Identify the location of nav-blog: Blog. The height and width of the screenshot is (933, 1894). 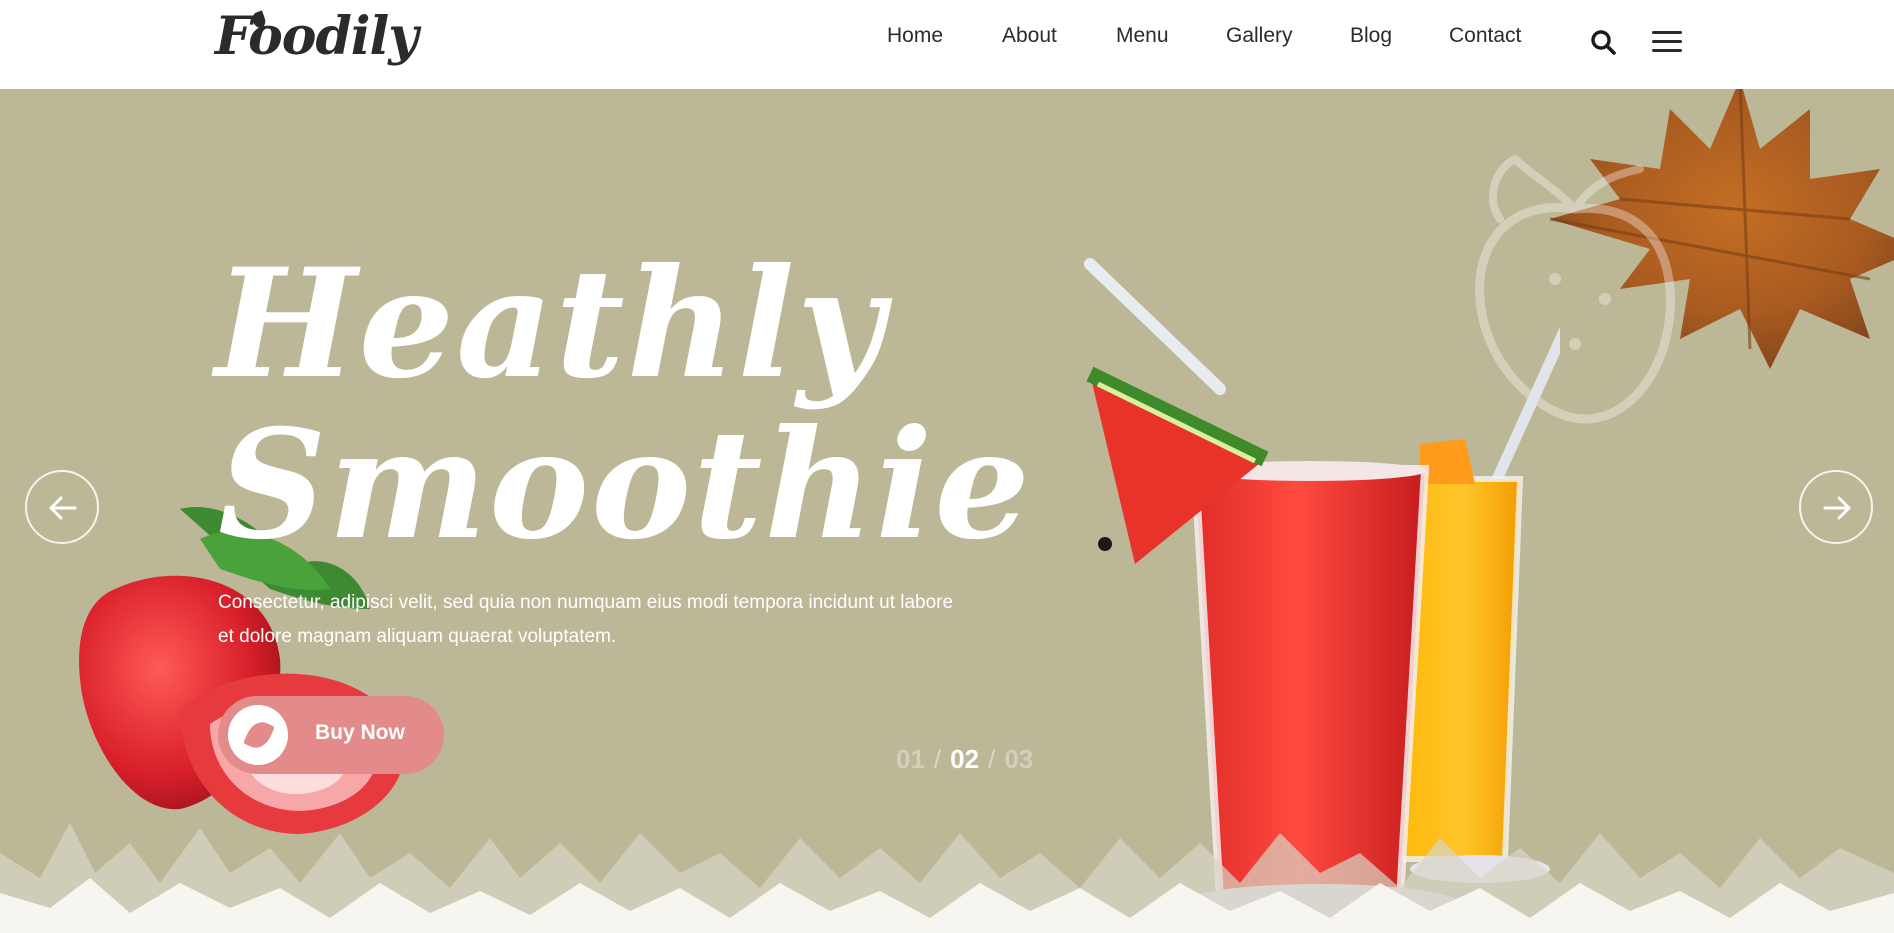
(1371, 36).